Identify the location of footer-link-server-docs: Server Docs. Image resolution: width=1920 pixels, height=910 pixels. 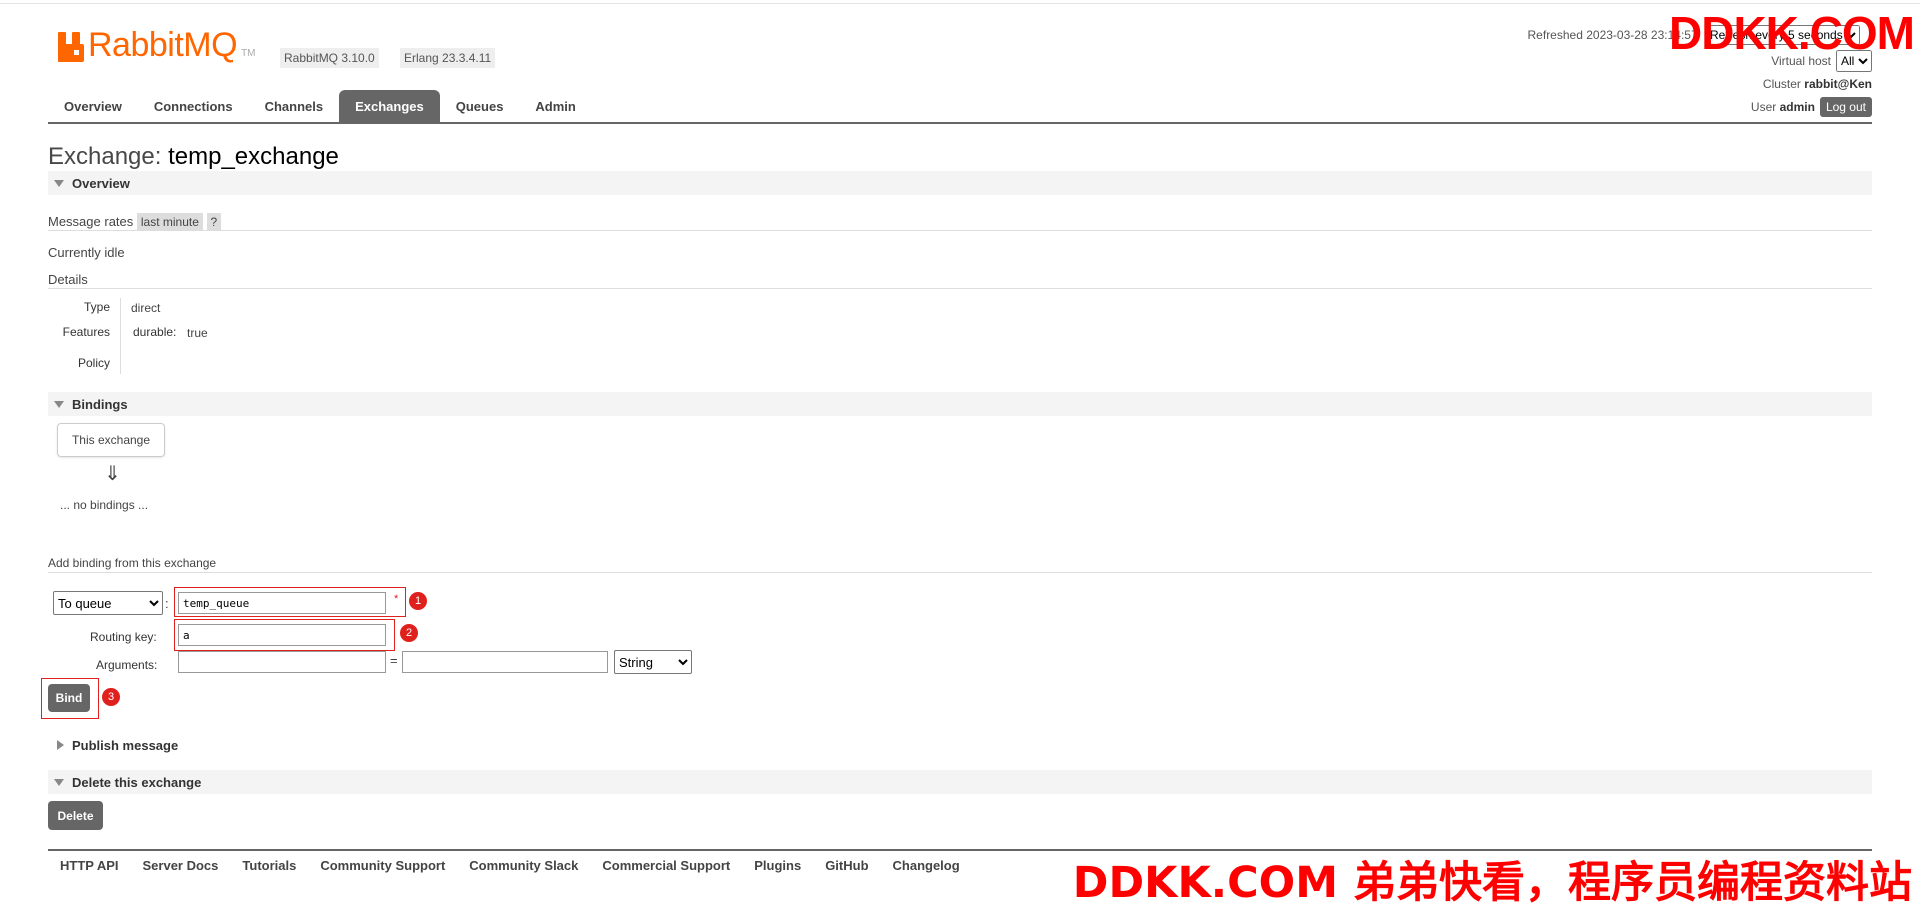
(181, 865).